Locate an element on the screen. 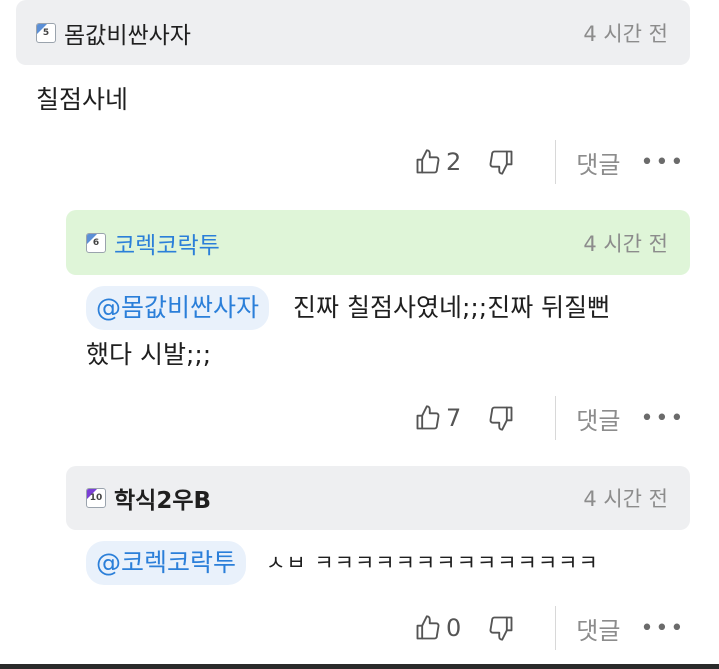 The image size is (719, 669). mention-tag: @몸값비싼사자 is located at coordinates (178, 308).